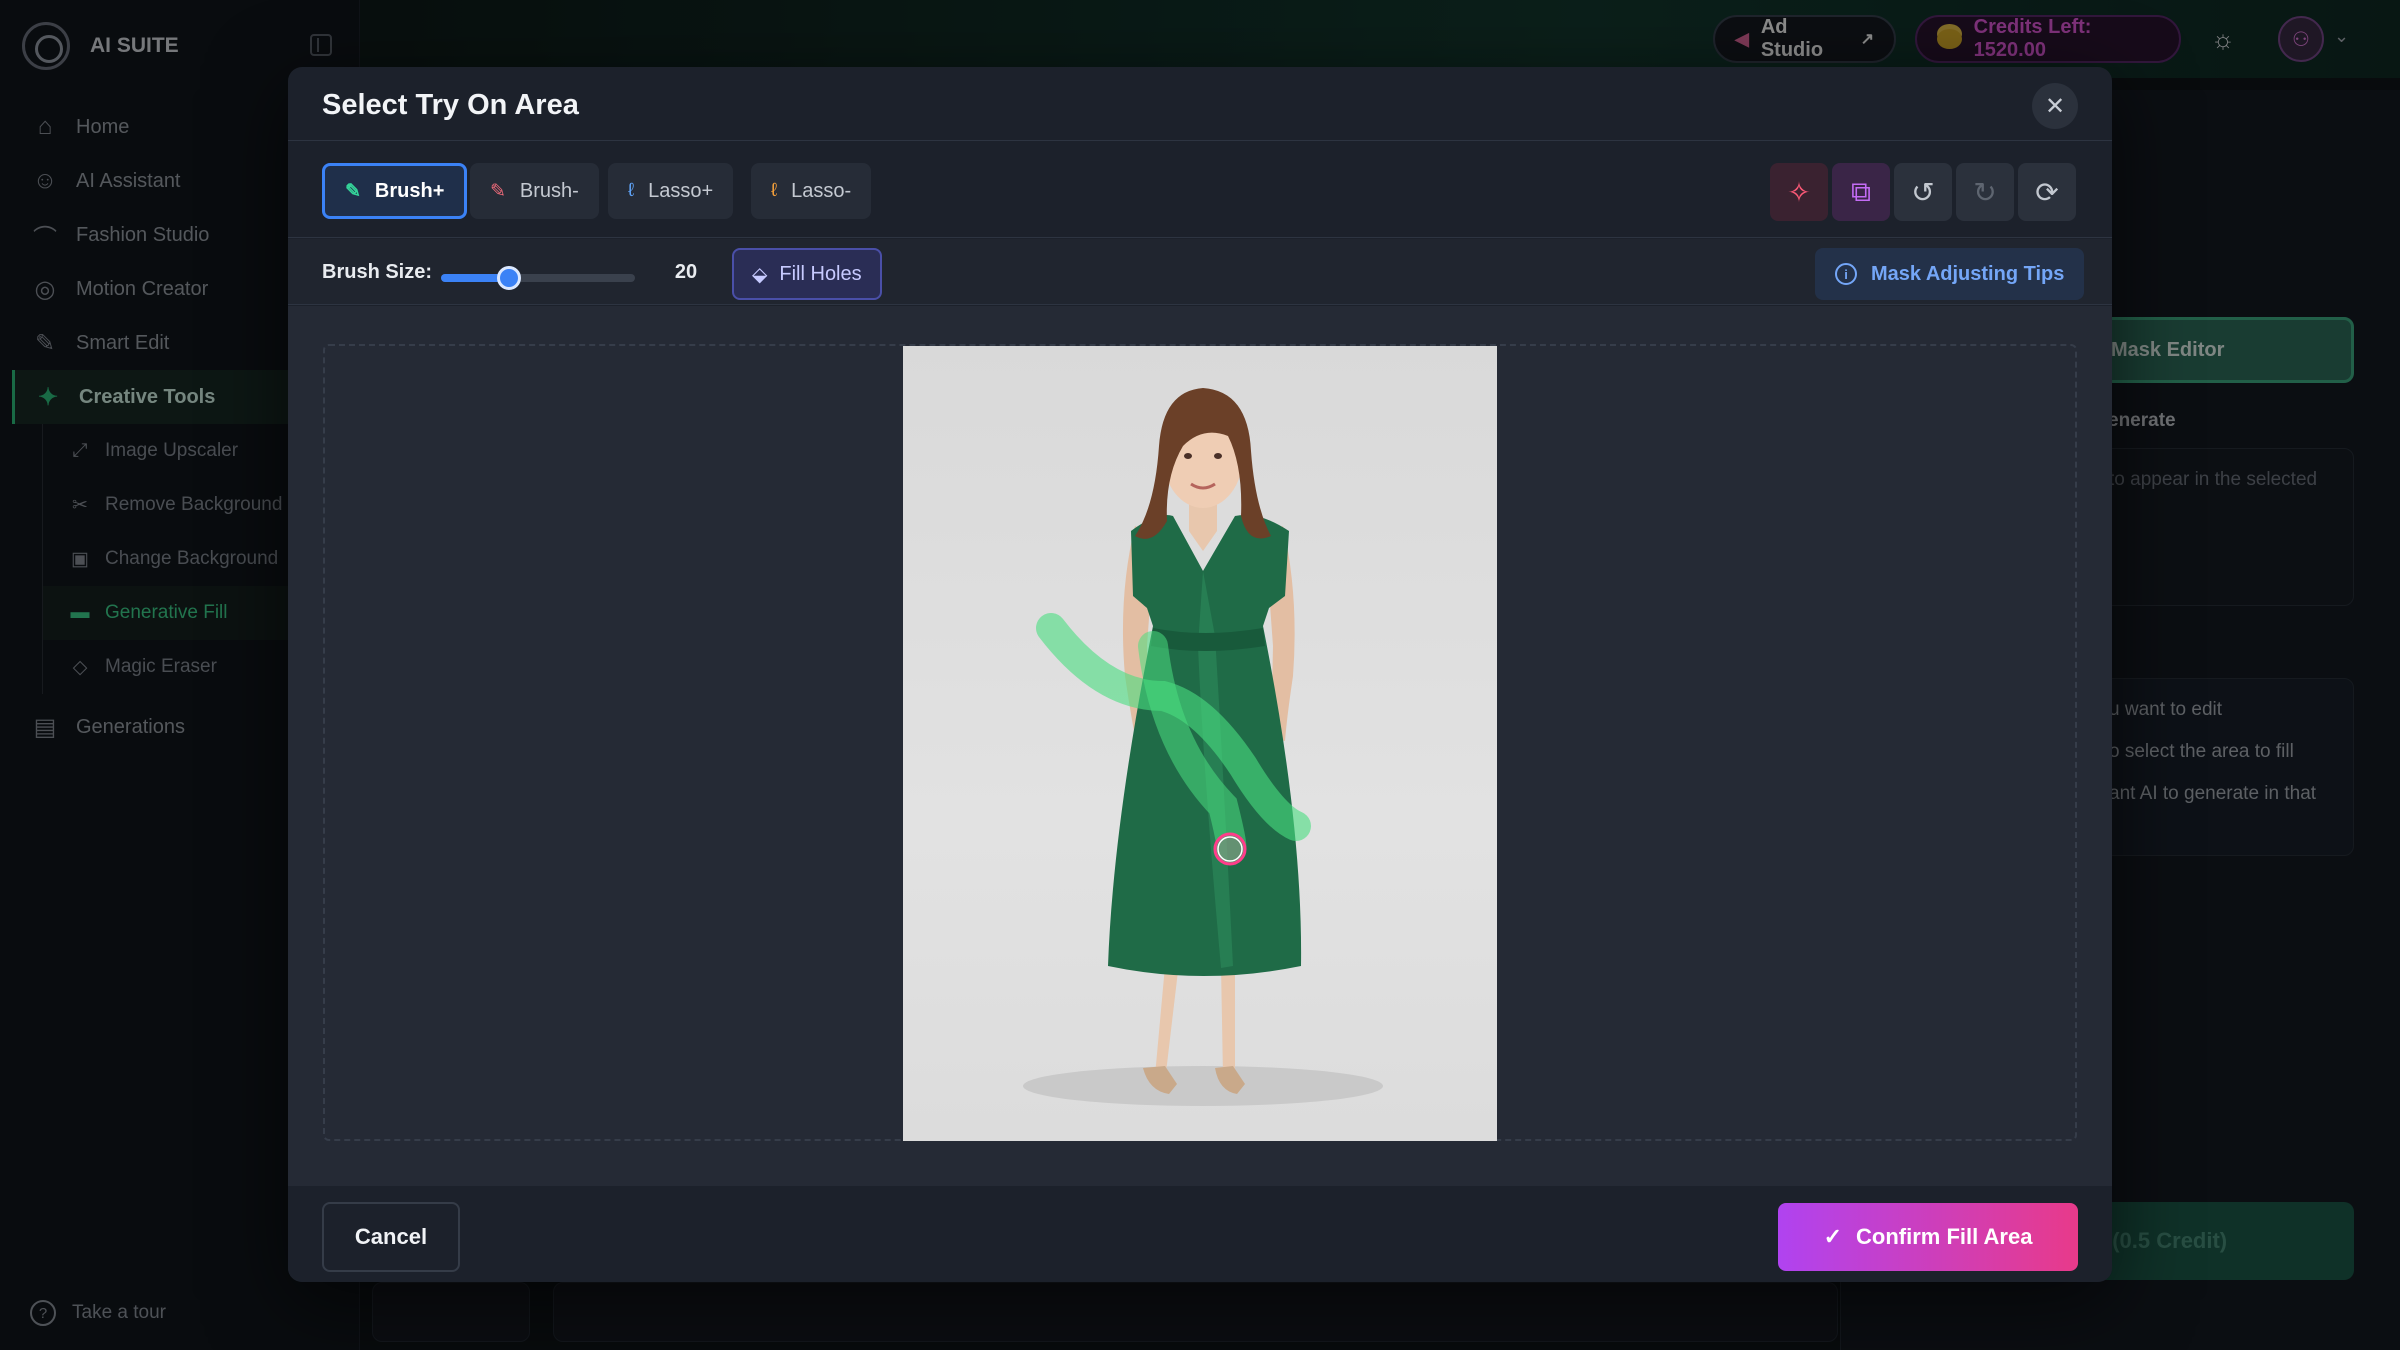 This screenshot has height=1350, width=2400. What do you see at coordinates (409, 190) in the screenshot?
I see `tool-label: Brush+` at bounding box center [409, 190].